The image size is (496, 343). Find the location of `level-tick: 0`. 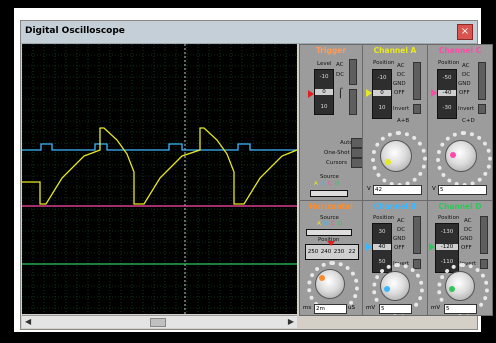

level-tick: 0 is located at coordinates (324, 92).